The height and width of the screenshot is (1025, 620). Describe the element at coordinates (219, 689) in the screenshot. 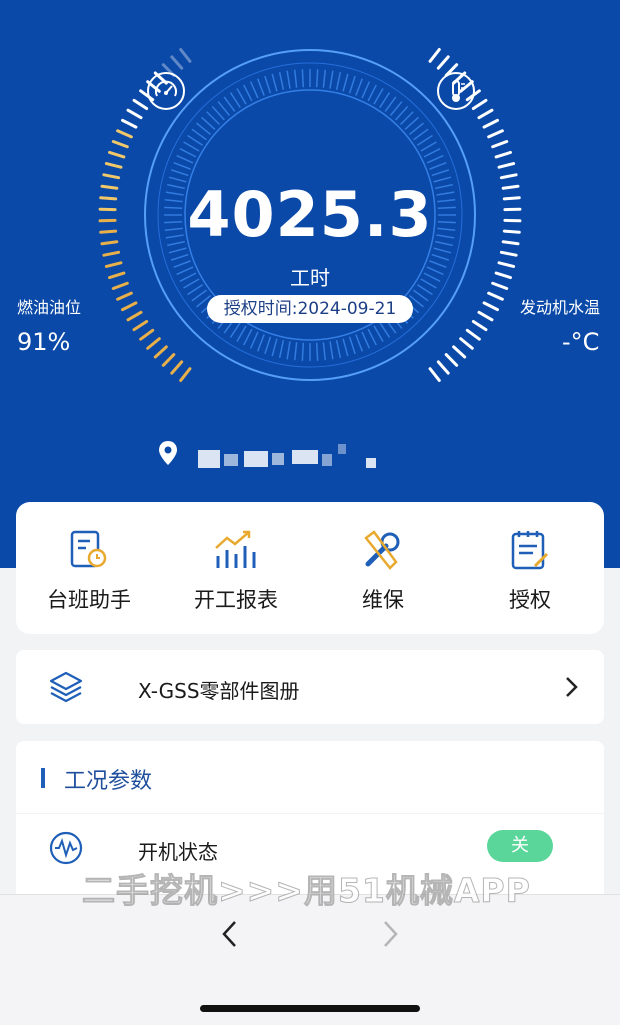

I see `parts-catalog-label: X-GSS零部件图册` at that location.